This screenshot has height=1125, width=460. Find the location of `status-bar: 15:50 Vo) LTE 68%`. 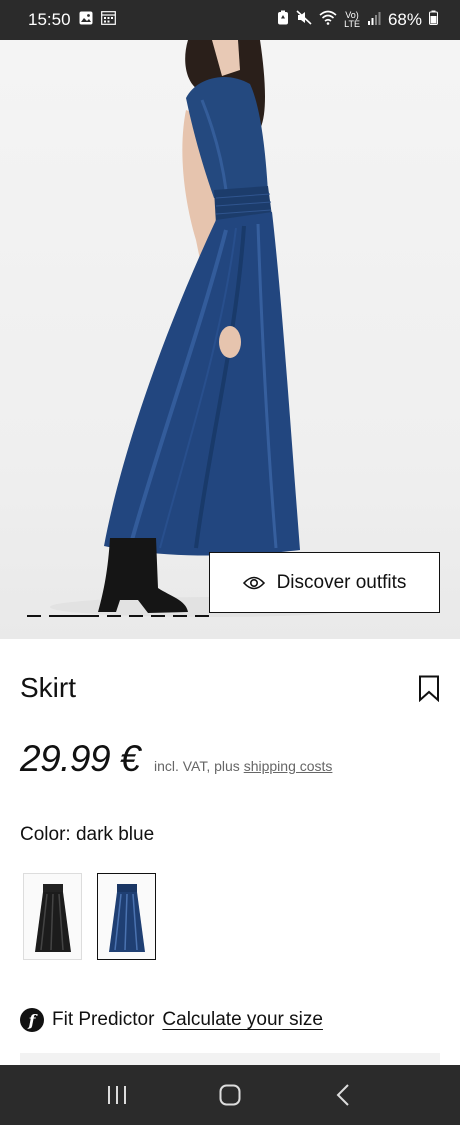

status-bar: 15:50 Vo) LTE 68% is located at coordinates (230, 20).